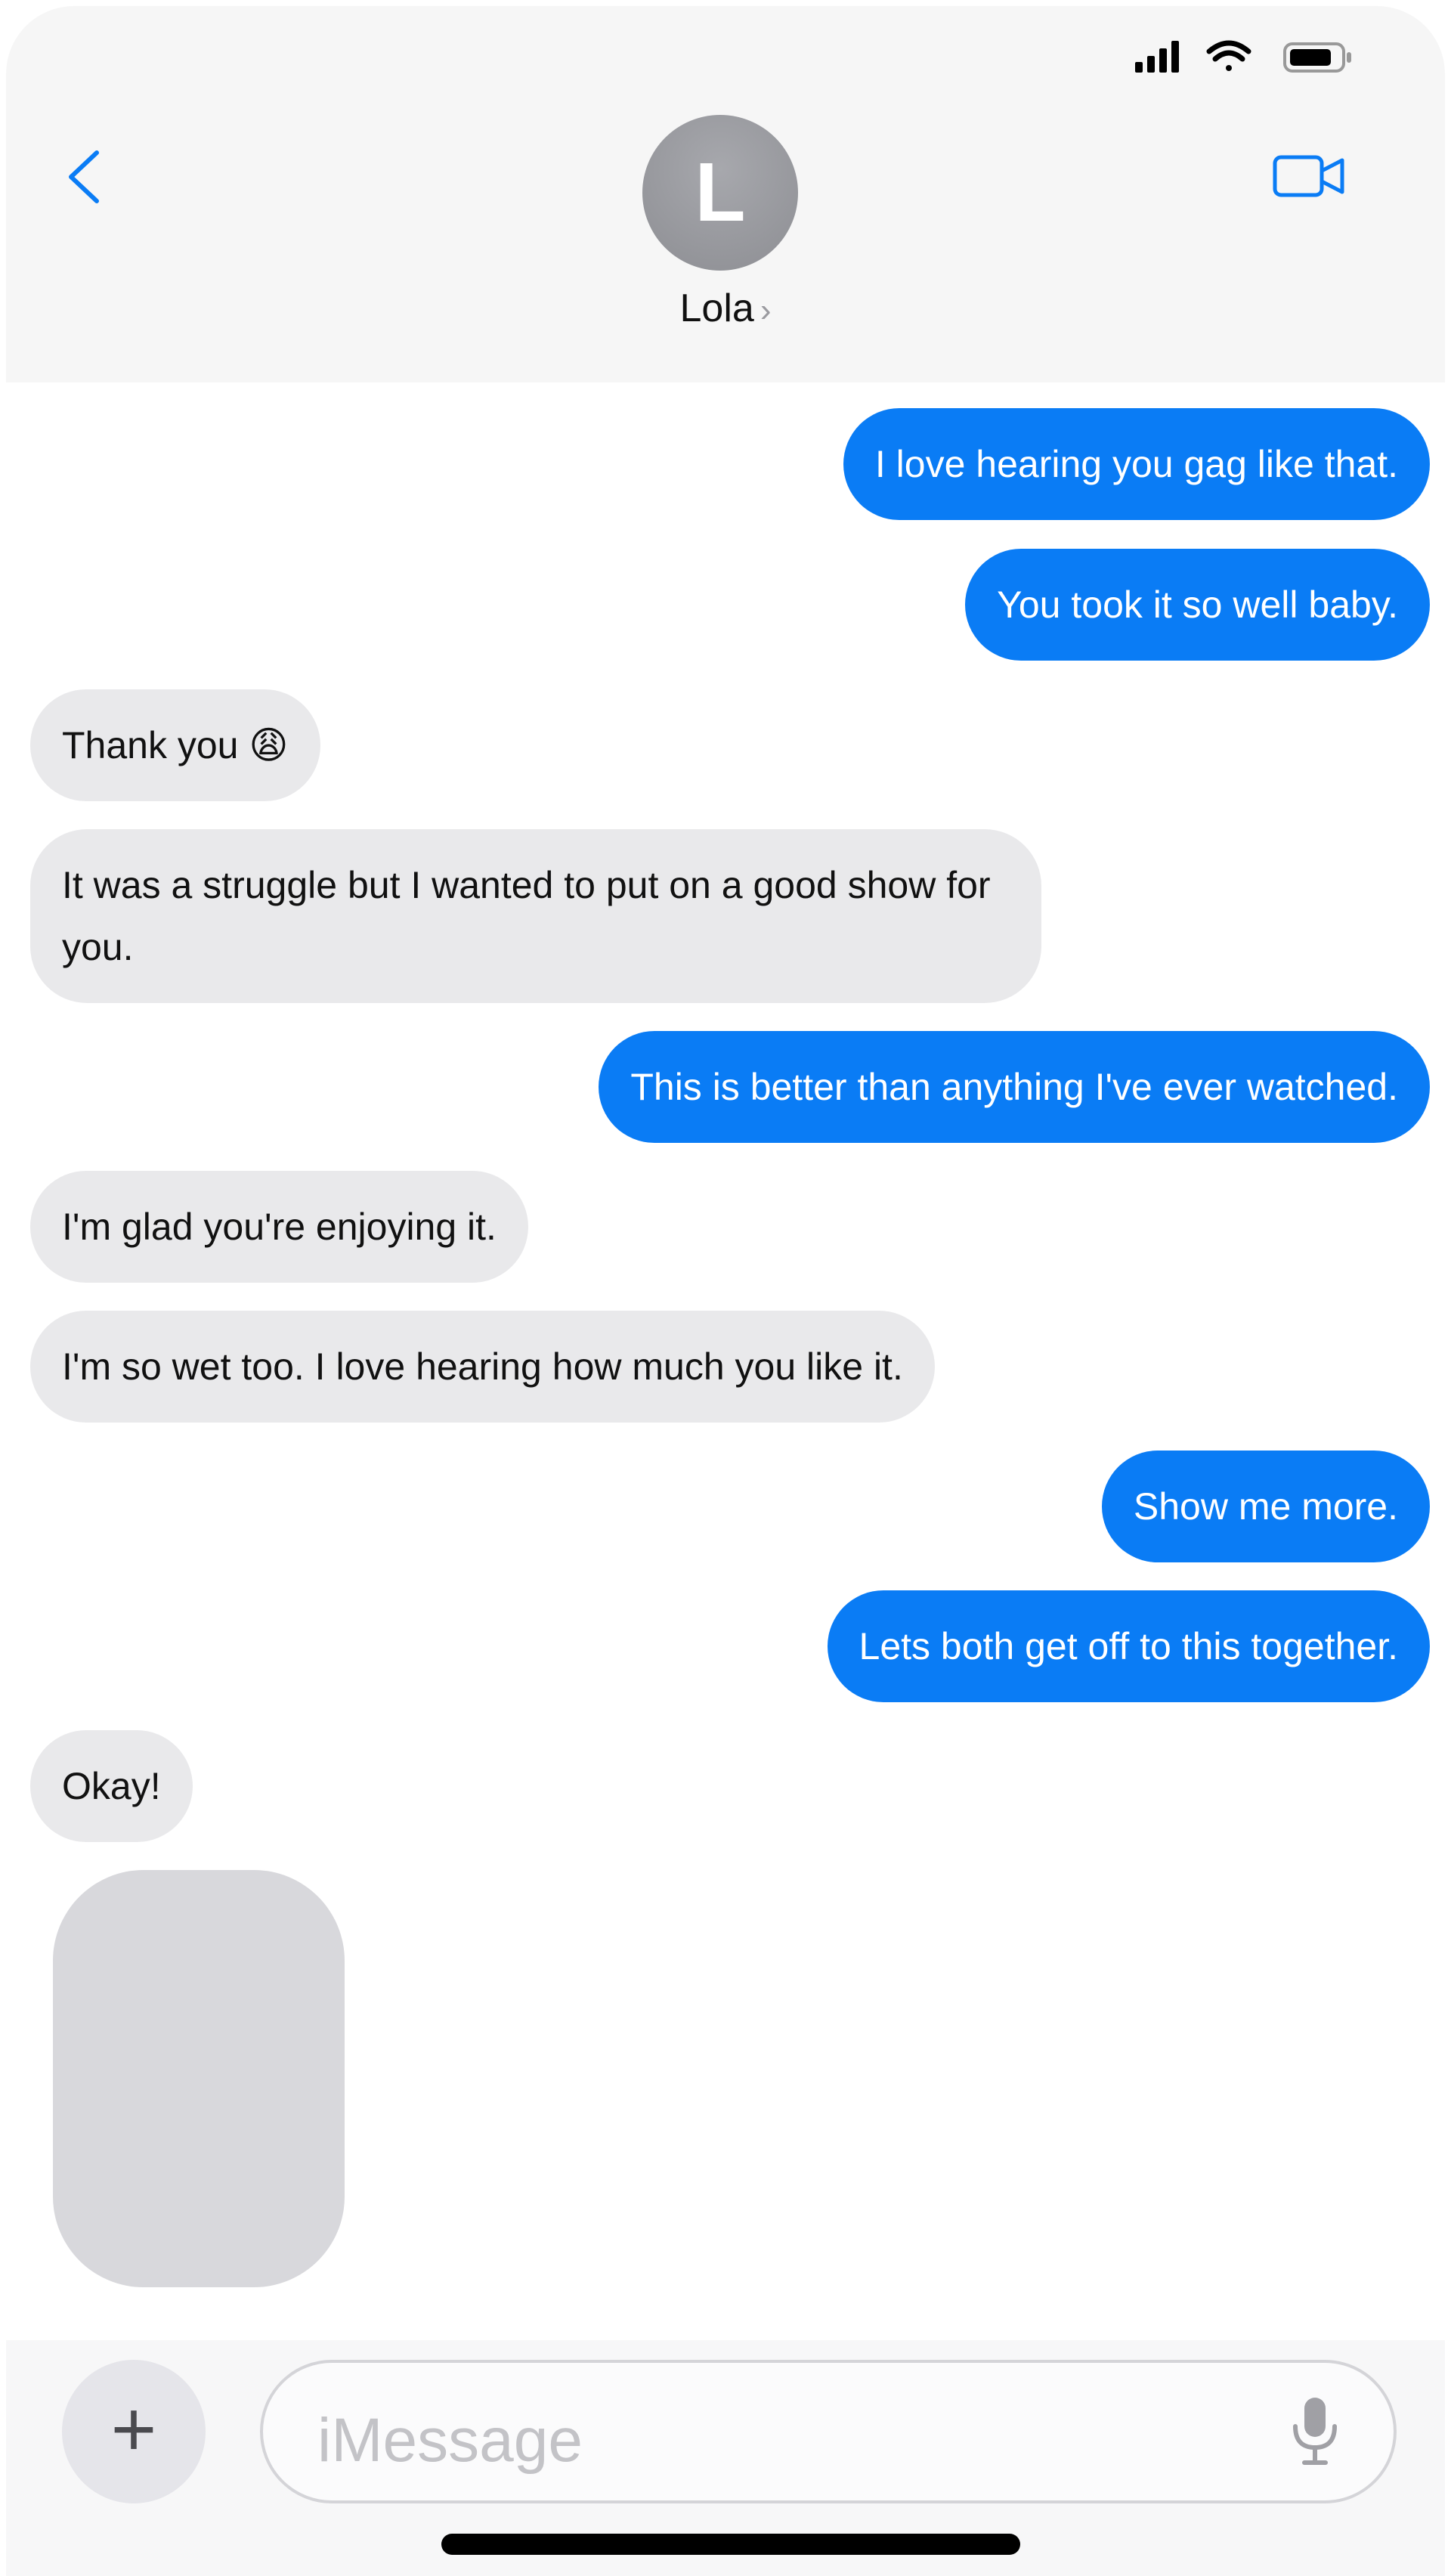 Image resolution: width=1451 pixels, height=2576 pixels. I want to click on plus-button: +, so click(134, 2431).